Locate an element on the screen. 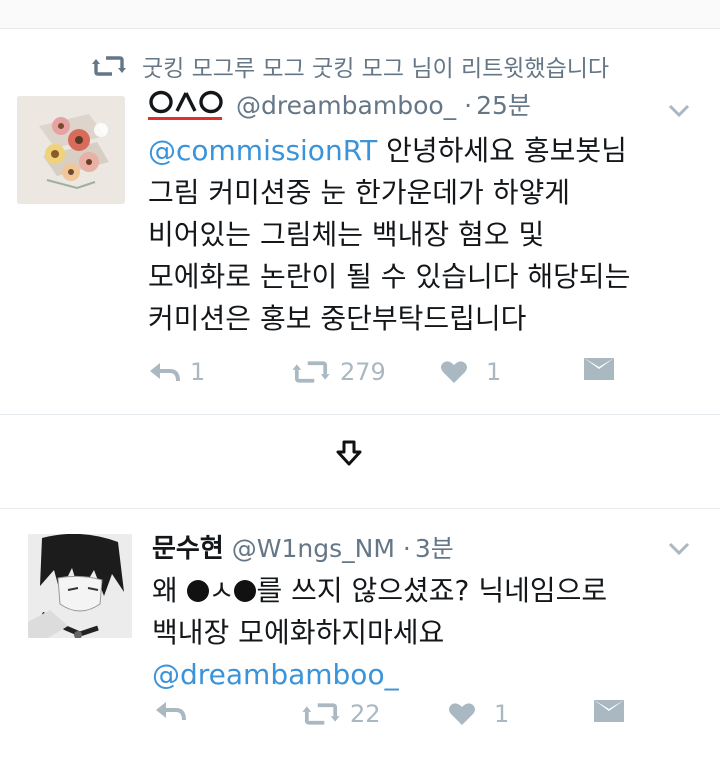 The image size is (720, 767). tweet-actions: 22 1 is located at coordinates (360, 718).